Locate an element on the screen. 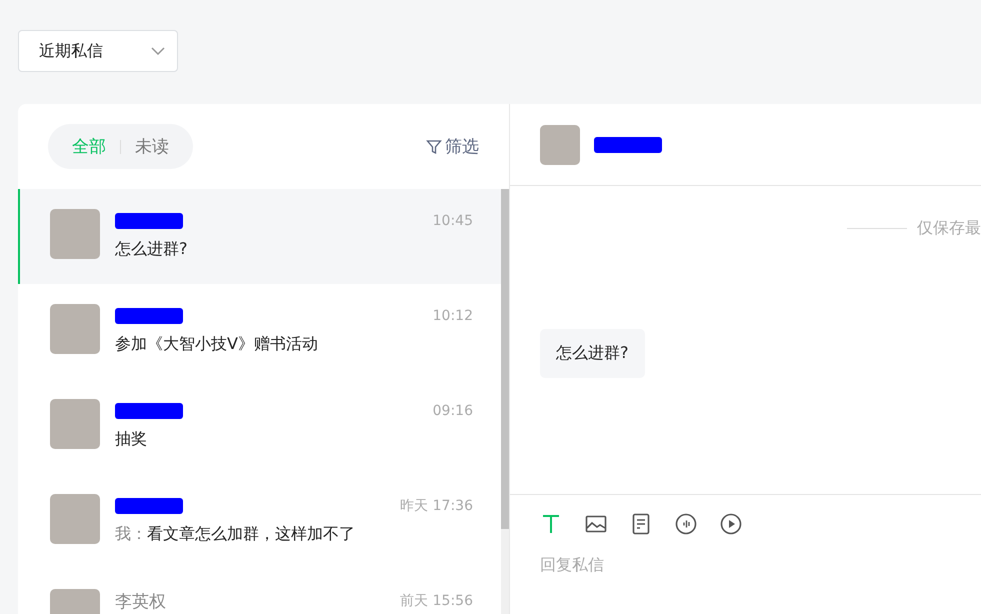 The height and width of the screenshot is (614, 981). contact-name: 李英权 is located at coordinates (140, 601).